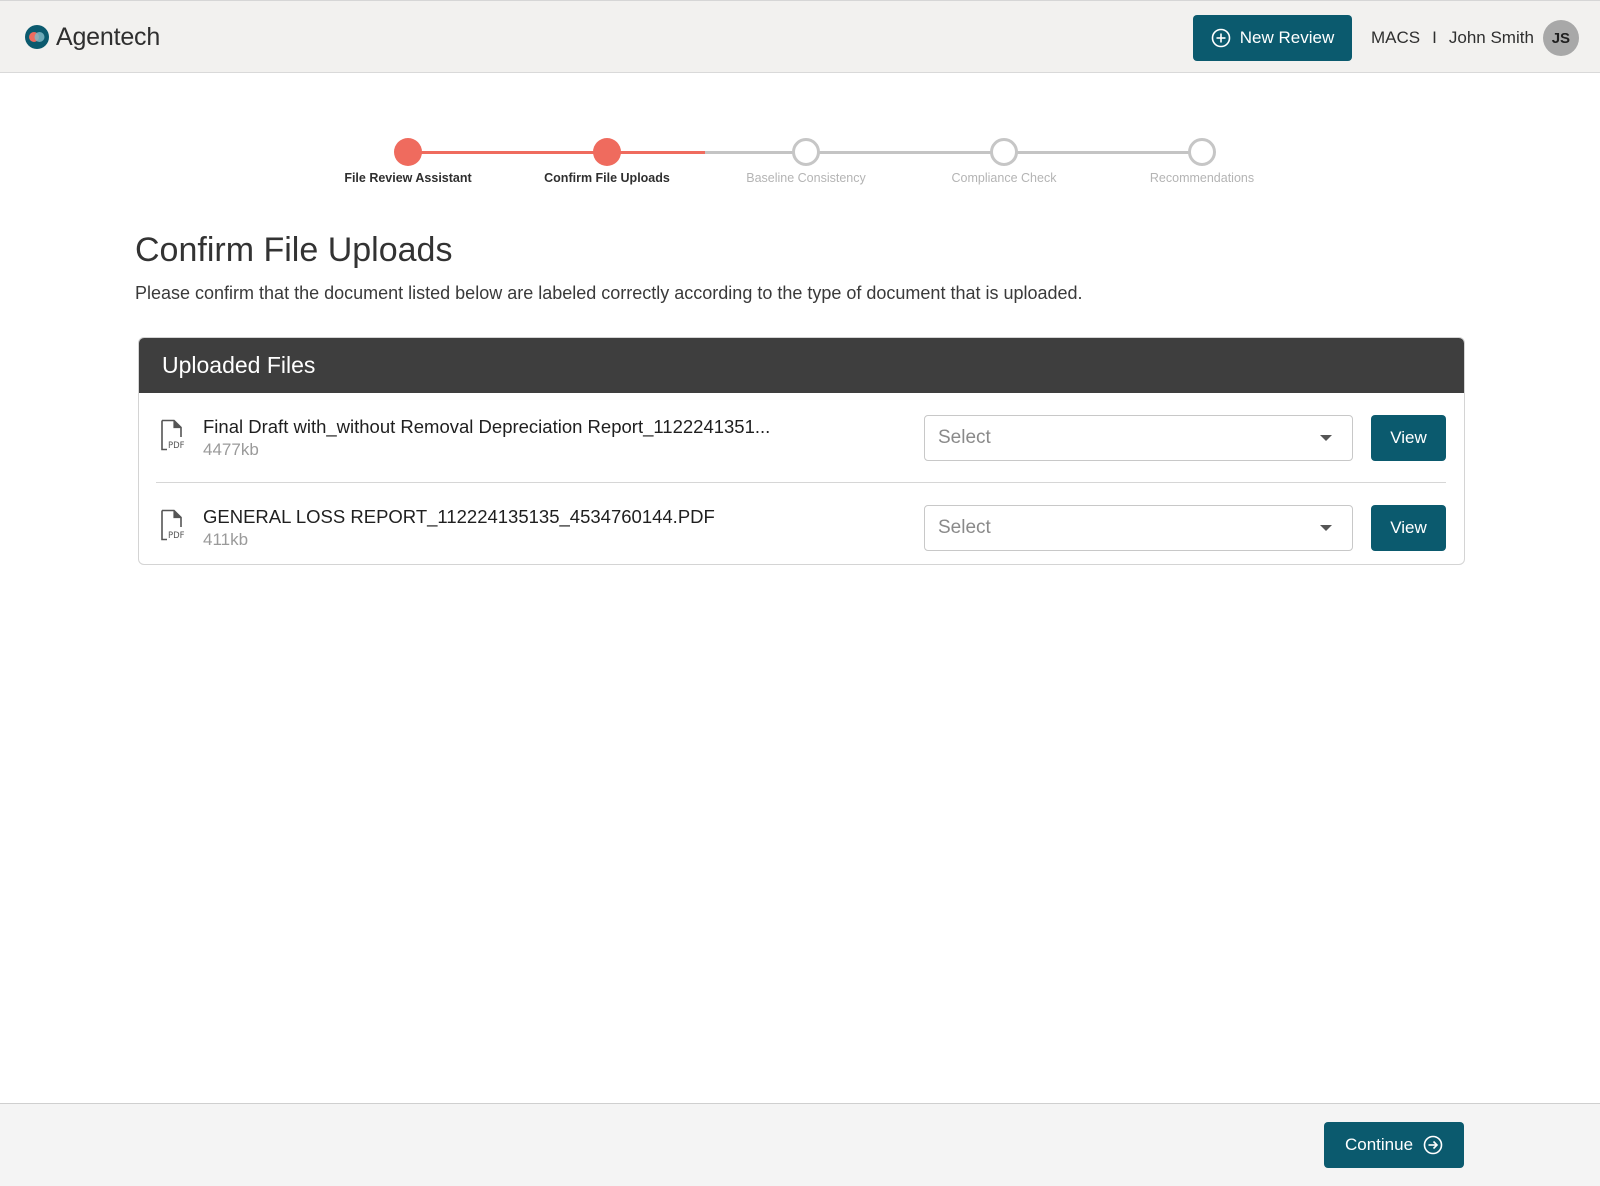  What do you see at coordinates (1221, 38) in the screenshot?
I see `plus-circle-icon` at bounding box center [1221, 38].